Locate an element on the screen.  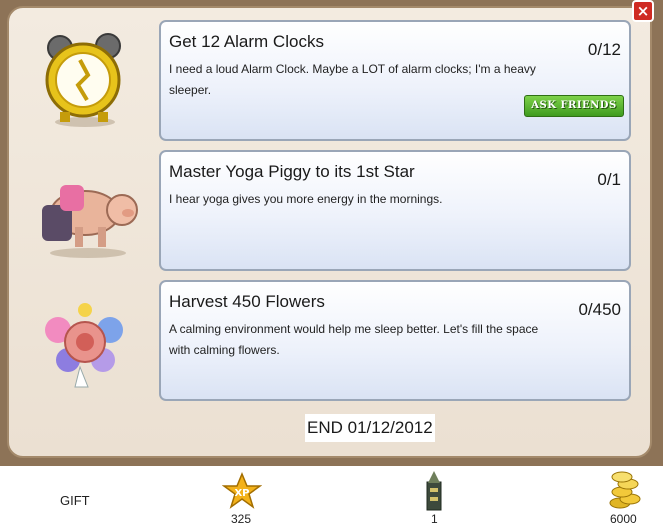
close-button: × is located at coordinates (643, 11).